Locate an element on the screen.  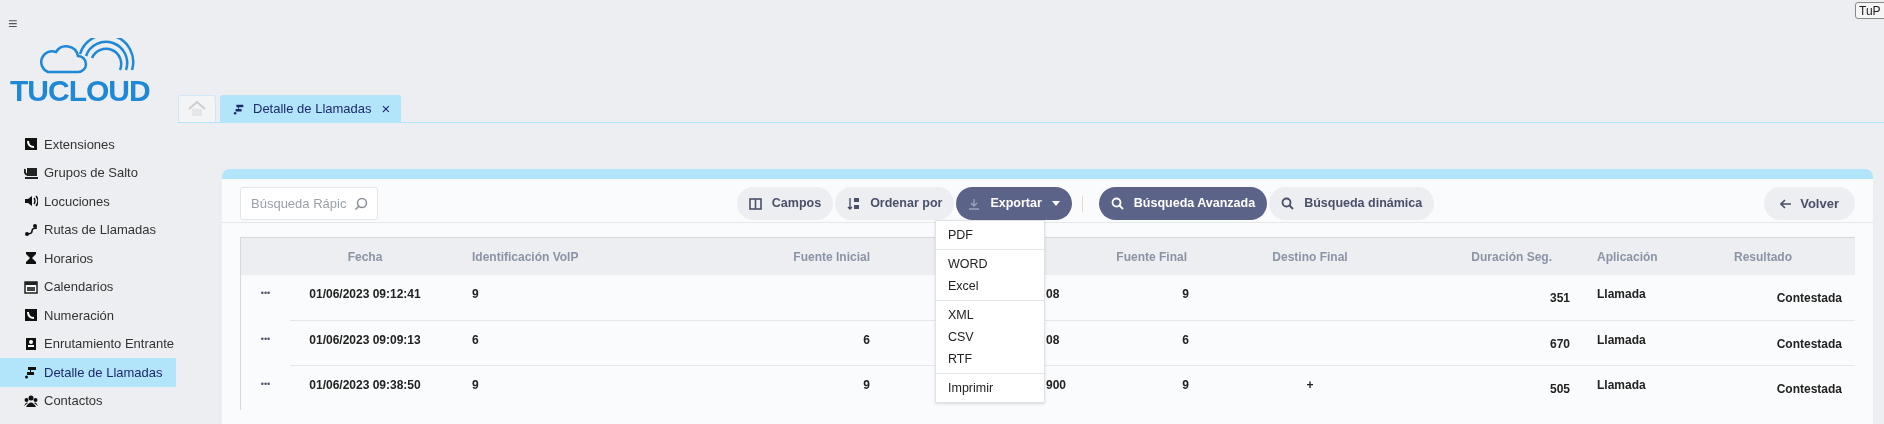
search-field: Búsqueda Rápic is located at coordinates (309, 203).